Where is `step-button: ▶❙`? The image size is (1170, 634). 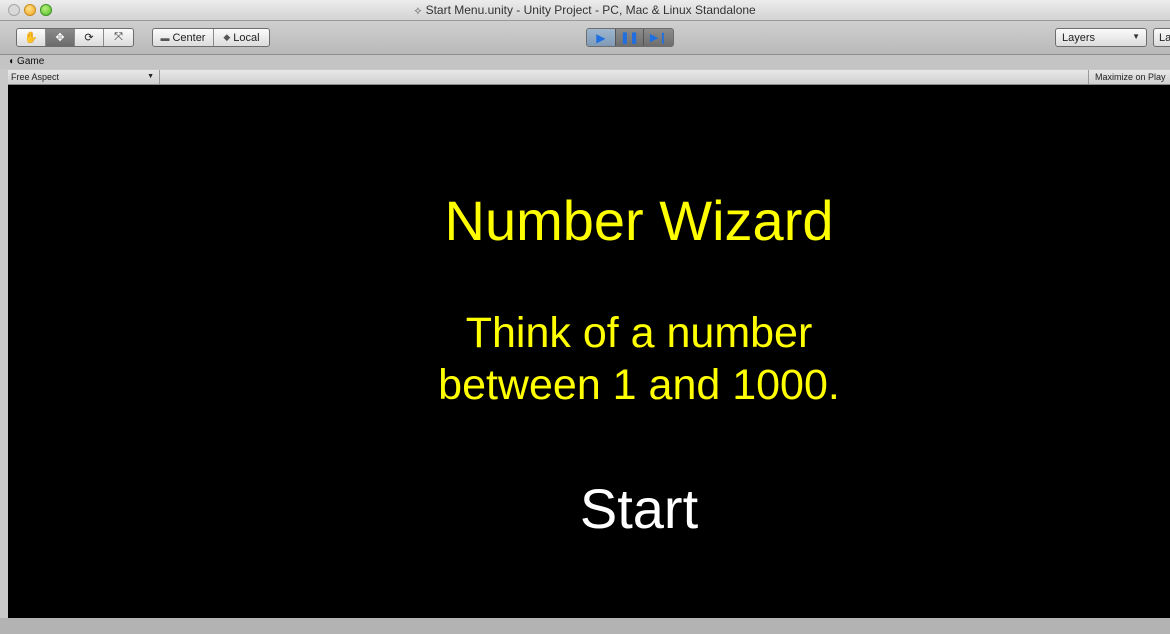
step-button: ▶❙ is located at coordinates (658, 37).